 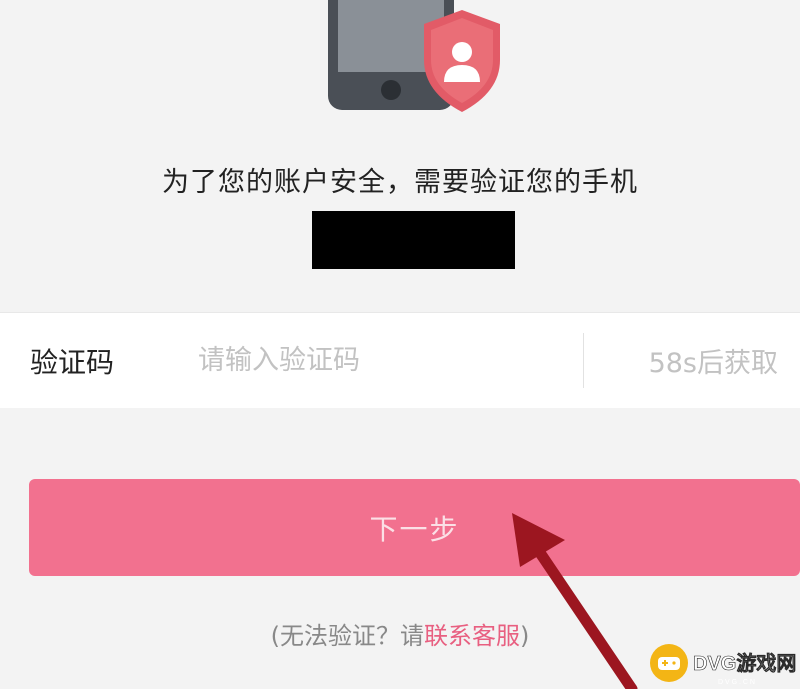 I want to click on code-label: 验证码, so click(x=72, y=362).